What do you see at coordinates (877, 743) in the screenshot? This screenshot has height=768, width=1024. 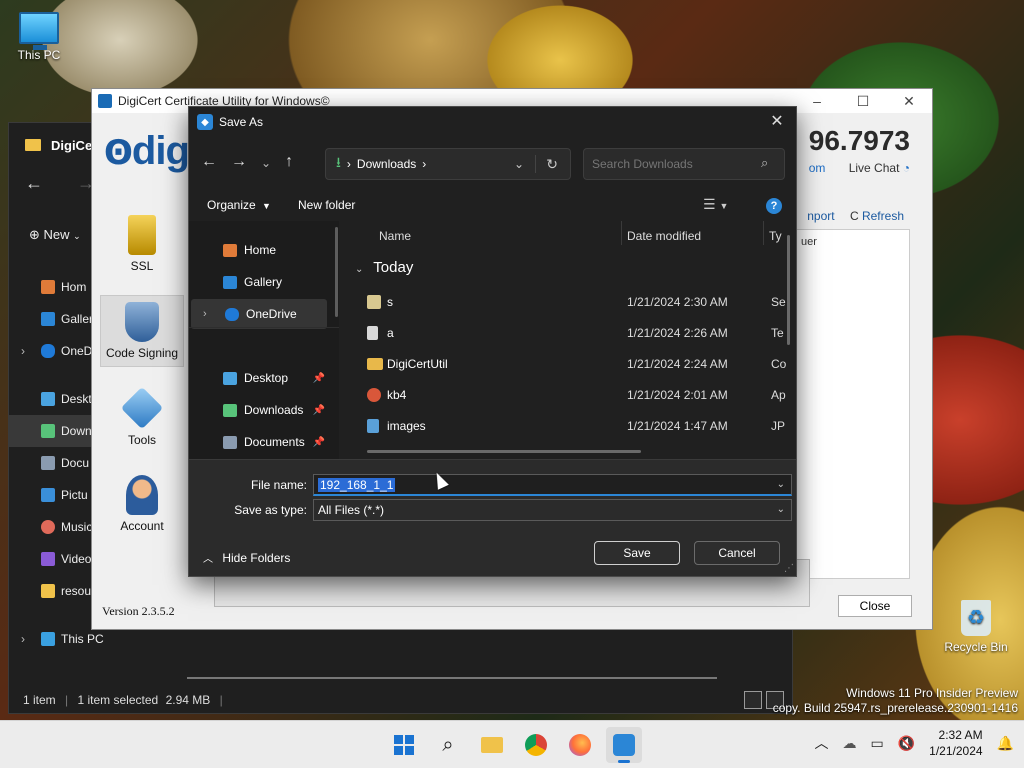 I see `network-icon: ▭` at bounding box center [877, 743].